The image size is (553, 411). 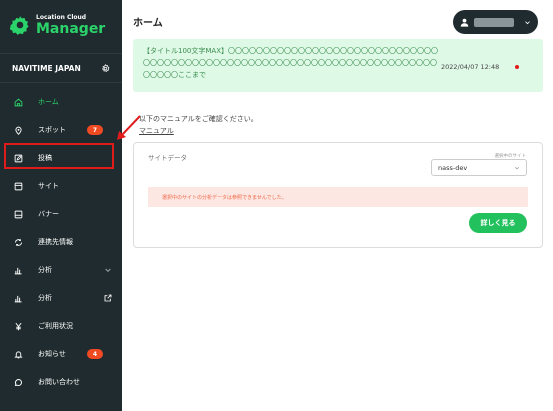 What do you see at coordinates (48, 102) in the screenshot?
I see `sidebar-item-label: ホーム` at bounding box center [48, 102].